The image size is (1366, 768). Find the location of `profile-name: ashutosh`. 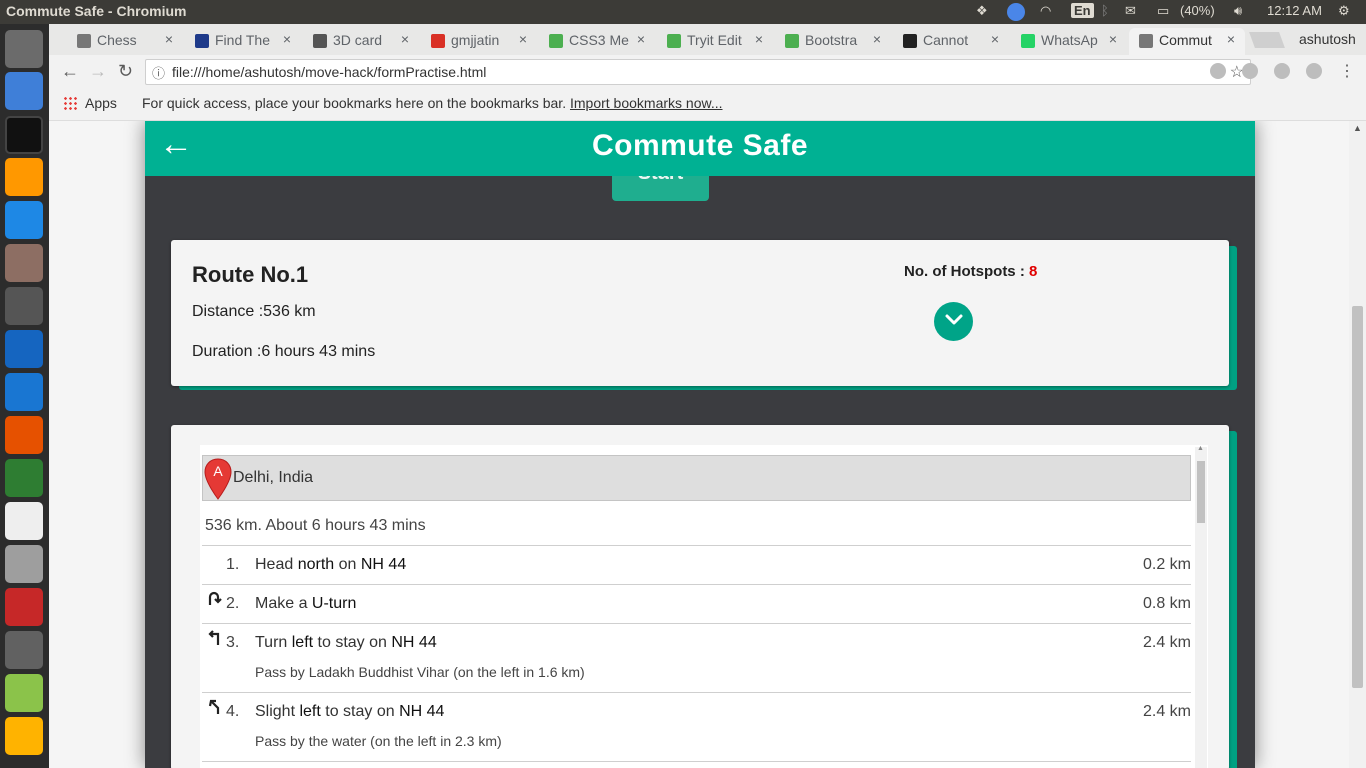

profile-name: ashutosh is located at coordinates (1327, 39).